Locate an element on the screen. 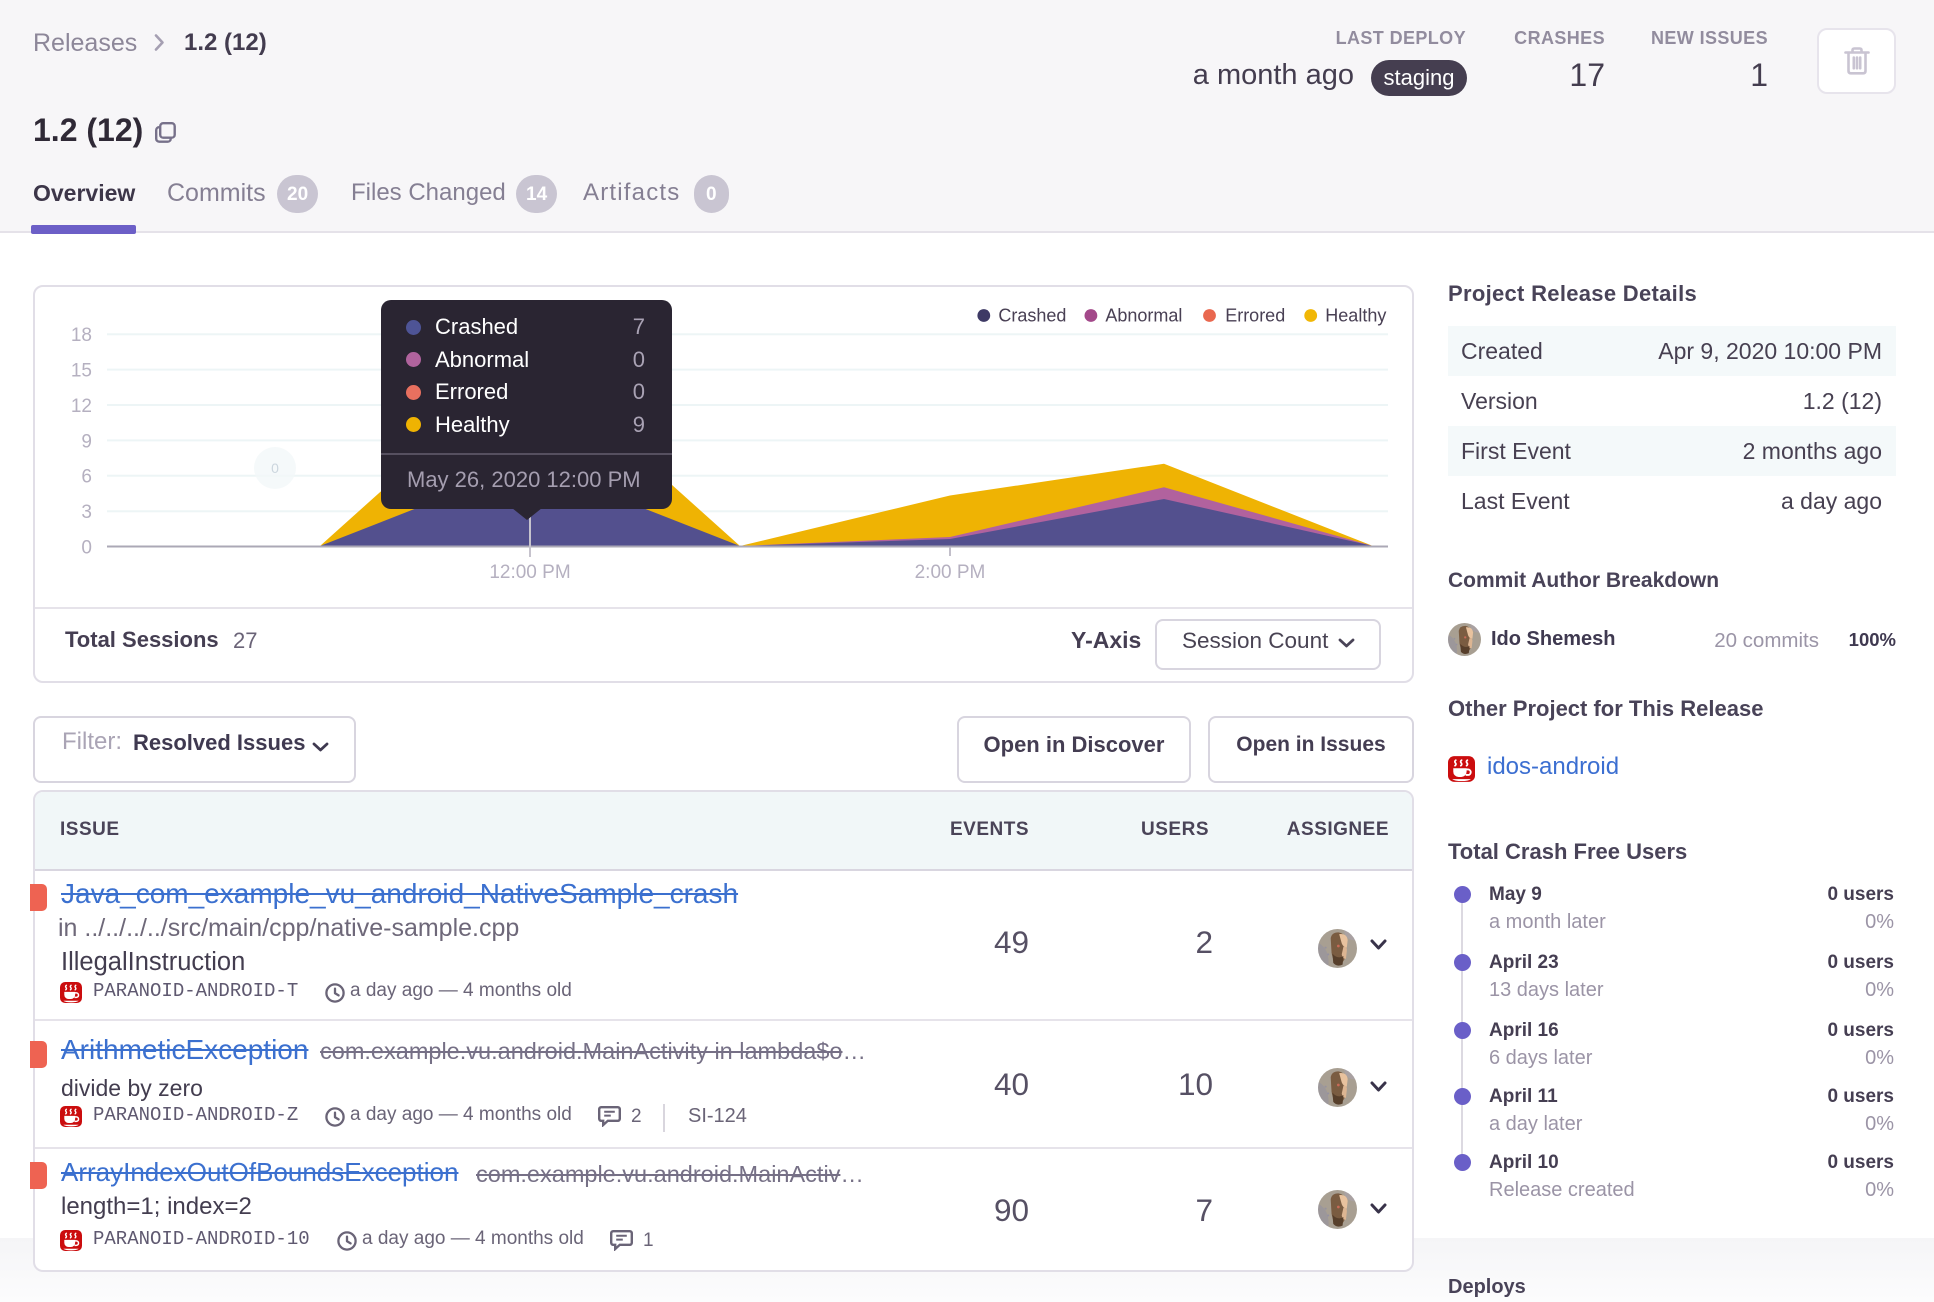 Image resolution: width=1934 pixels, height=1302 pixels. svg-text: Abnormal is located at coordinates (1143, 315).